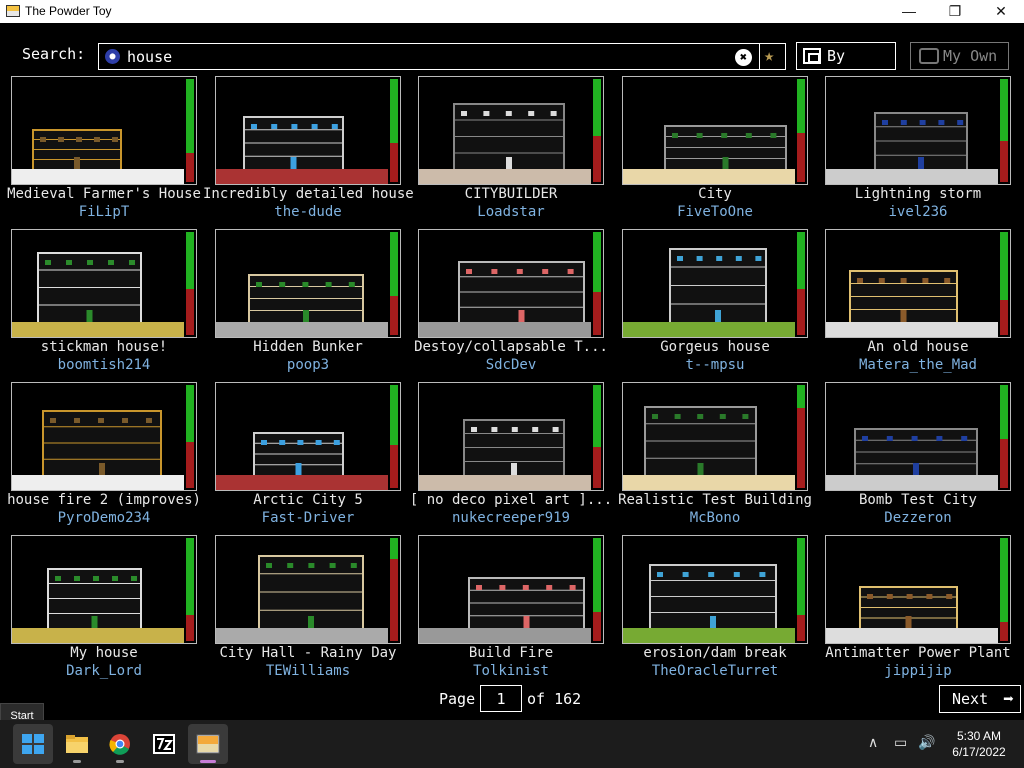 The width and height of the screenshot is (1024, 768). I want to click on save-title: stickman house!, so click(104, 347).